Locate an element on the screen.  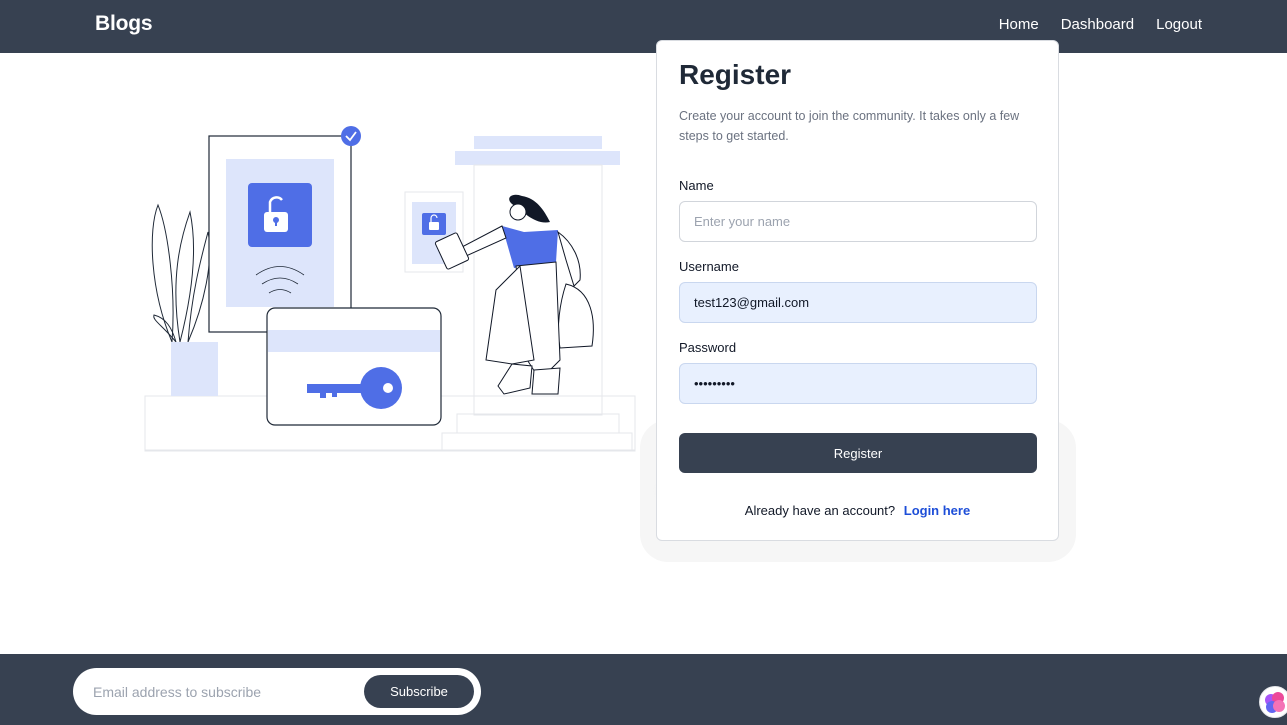
nav-link-dashboard: Dashboard is located at coordinates (1097, 24).